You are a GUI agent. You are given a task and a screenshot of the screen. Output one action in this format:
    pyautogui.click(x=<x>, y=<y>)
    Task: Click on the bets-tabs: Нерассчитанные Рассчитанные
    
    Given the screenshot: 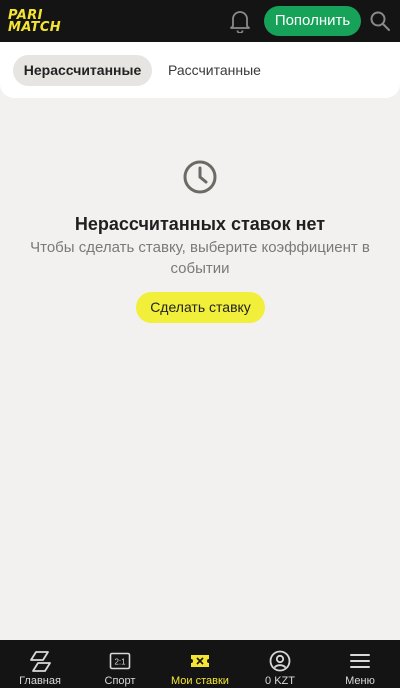 What is the action you would take?
    pyautogui.click(x=200, y=70)
    